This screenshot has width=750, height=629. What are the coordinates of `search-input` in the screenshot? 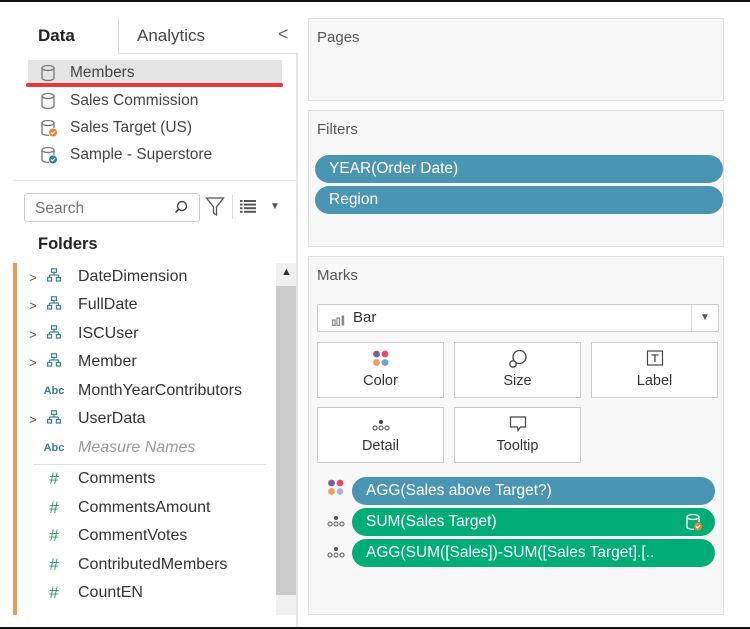 It's located at (100, 209).